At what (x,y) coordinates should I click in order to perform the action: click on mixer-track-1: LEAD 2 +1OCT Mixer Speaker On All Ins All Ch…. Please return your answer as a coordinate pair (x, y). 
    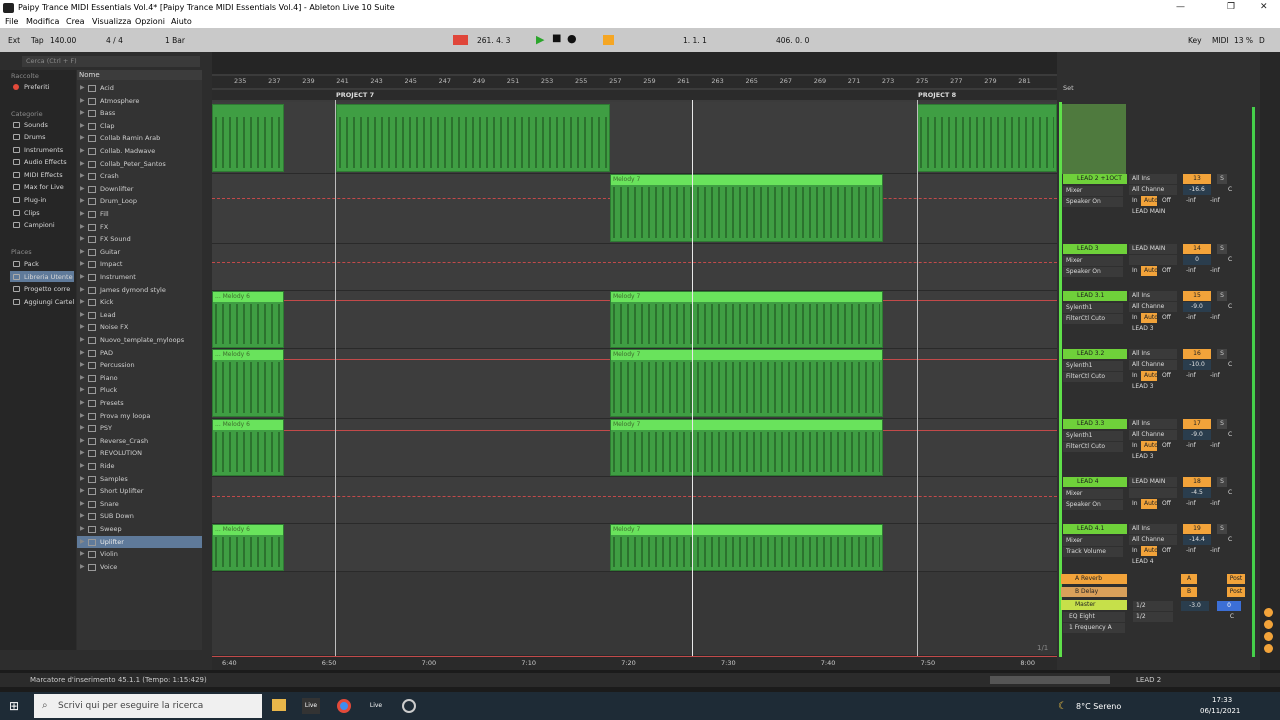
    Looking at the image, I should click on (1159, 197).